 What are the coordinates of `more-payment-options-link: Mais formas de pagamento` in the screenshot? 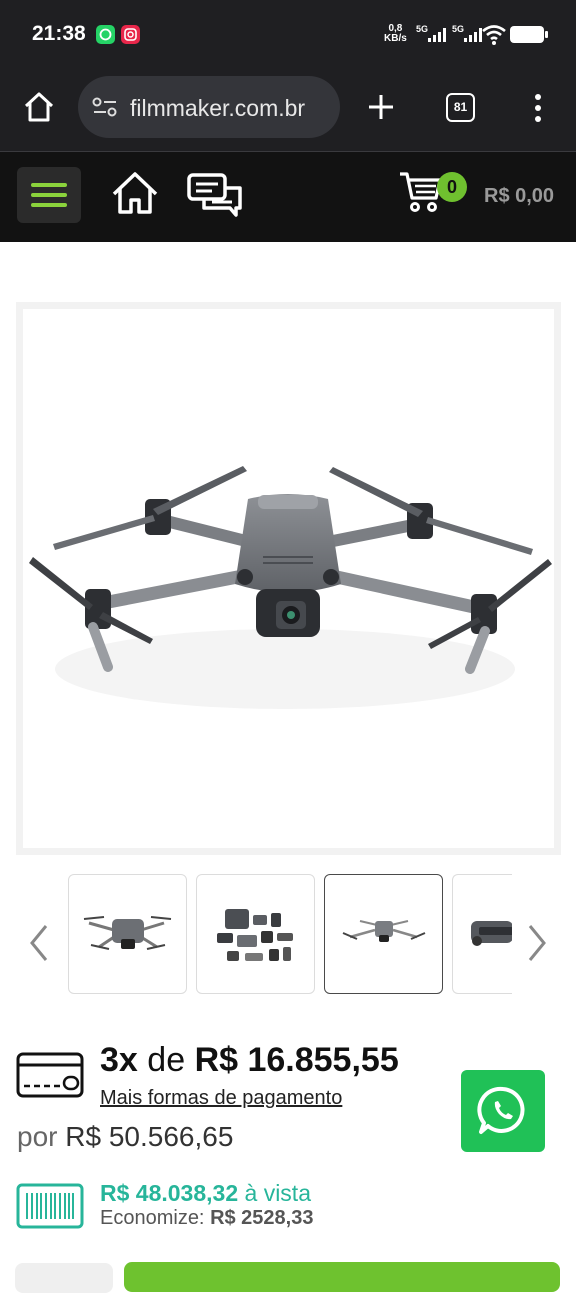 It's located at (221, 1098).